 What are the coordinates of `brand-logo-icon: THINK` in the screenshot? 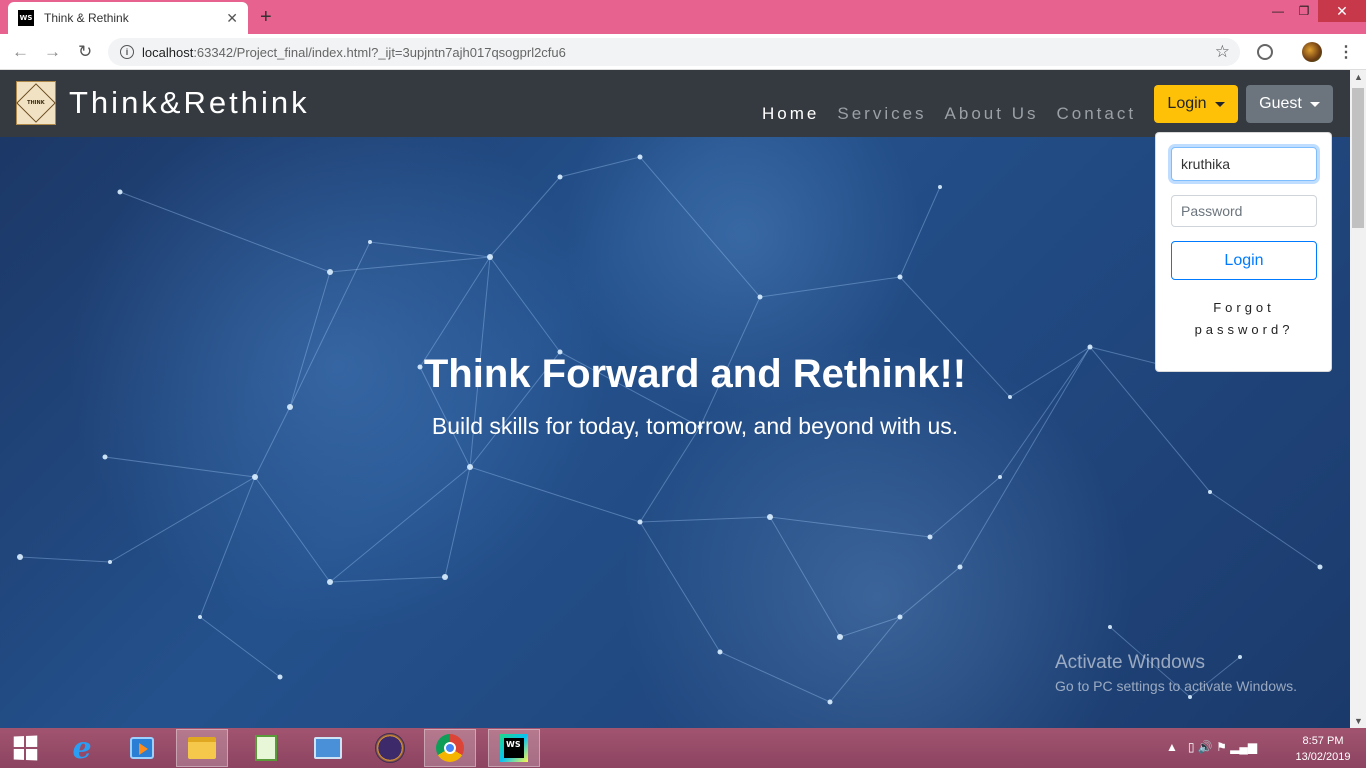 It's located at (36, 103).